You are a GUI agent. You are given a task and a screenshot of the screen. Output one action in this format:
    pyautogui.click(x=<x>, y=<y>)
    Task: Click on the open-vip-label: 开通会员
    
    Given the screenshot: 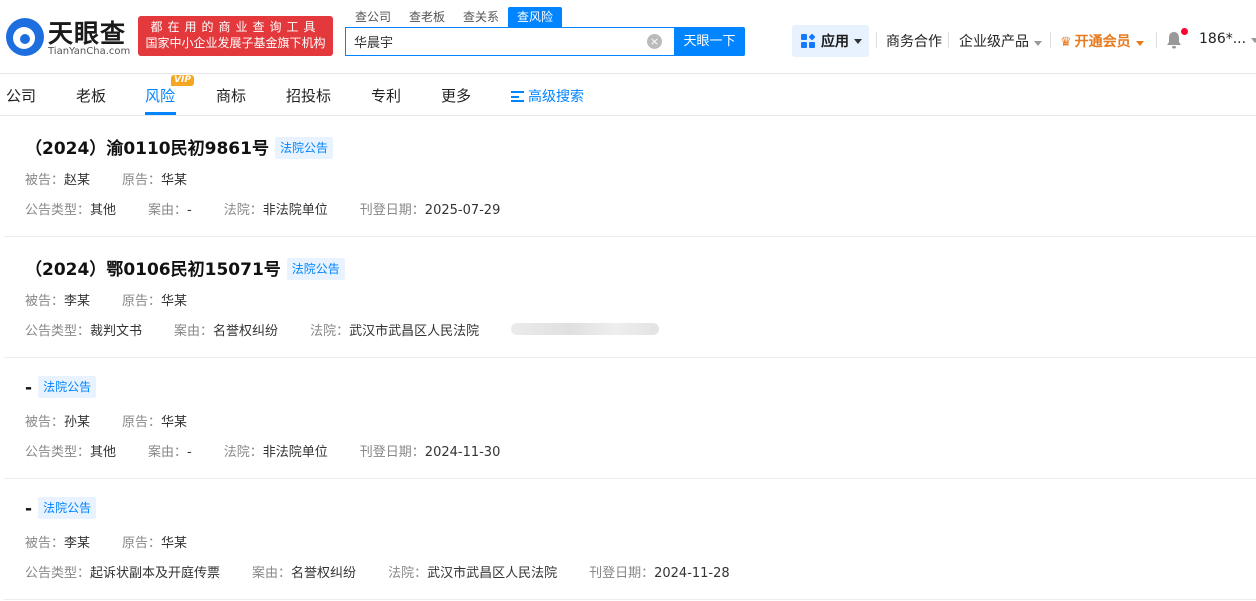 What is the action you would take?
    pyautogui.click(x=1102, y=42)
    